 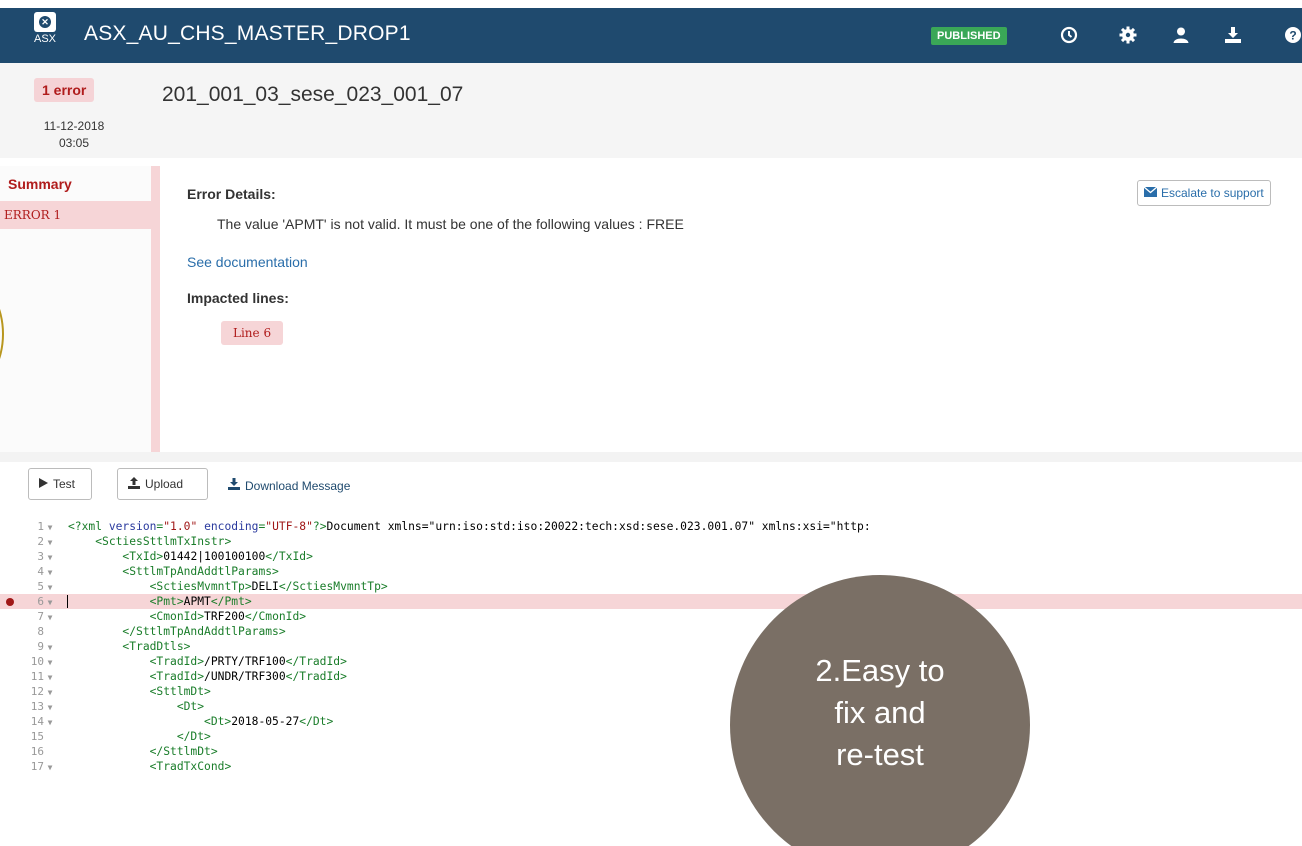 I want to click on envelope-icon, so click(x=1150, y=193).